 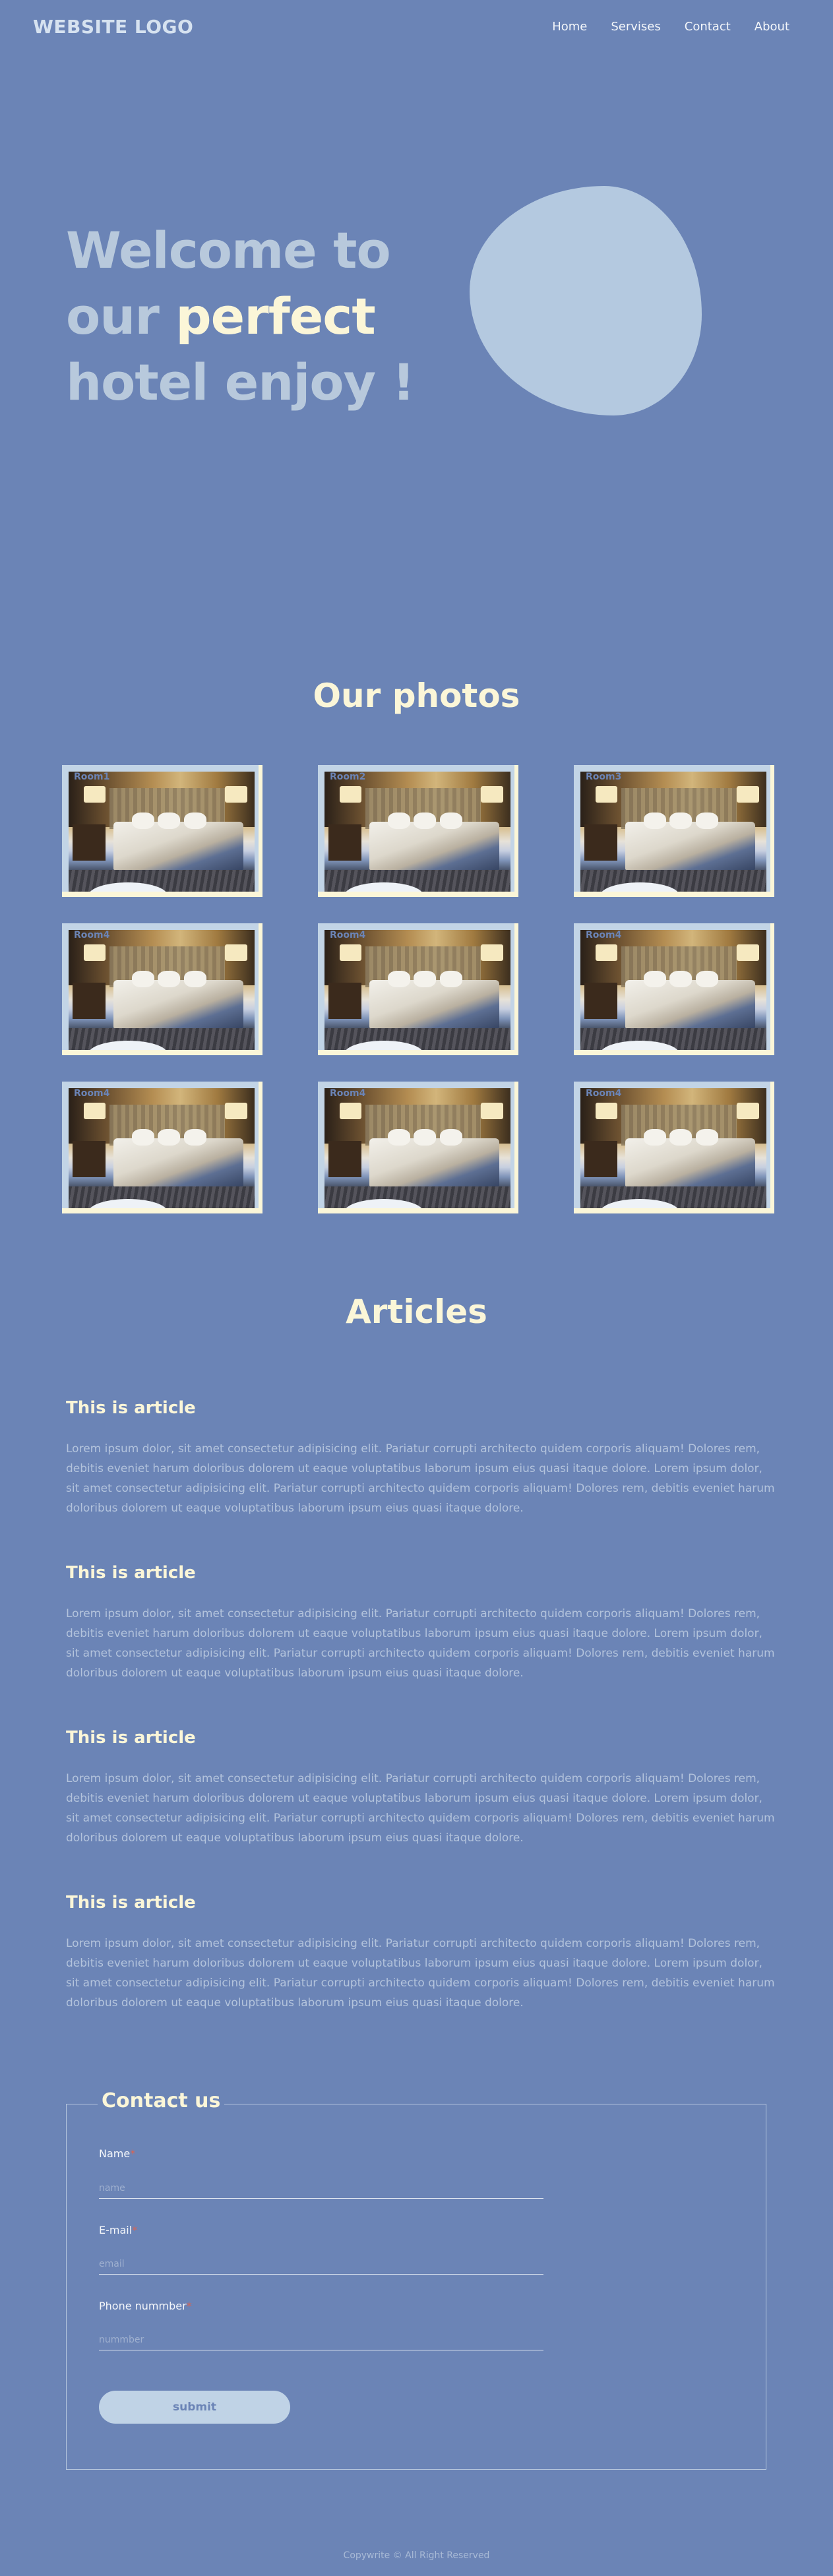 I want to click on name-input, so click(x=321, y=2188).